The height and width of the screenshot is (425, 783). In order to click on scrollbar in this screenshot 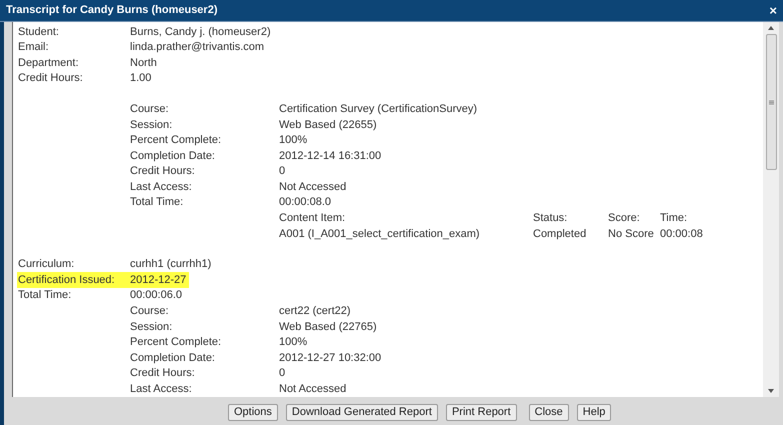, I will do `click(771, 210)`.